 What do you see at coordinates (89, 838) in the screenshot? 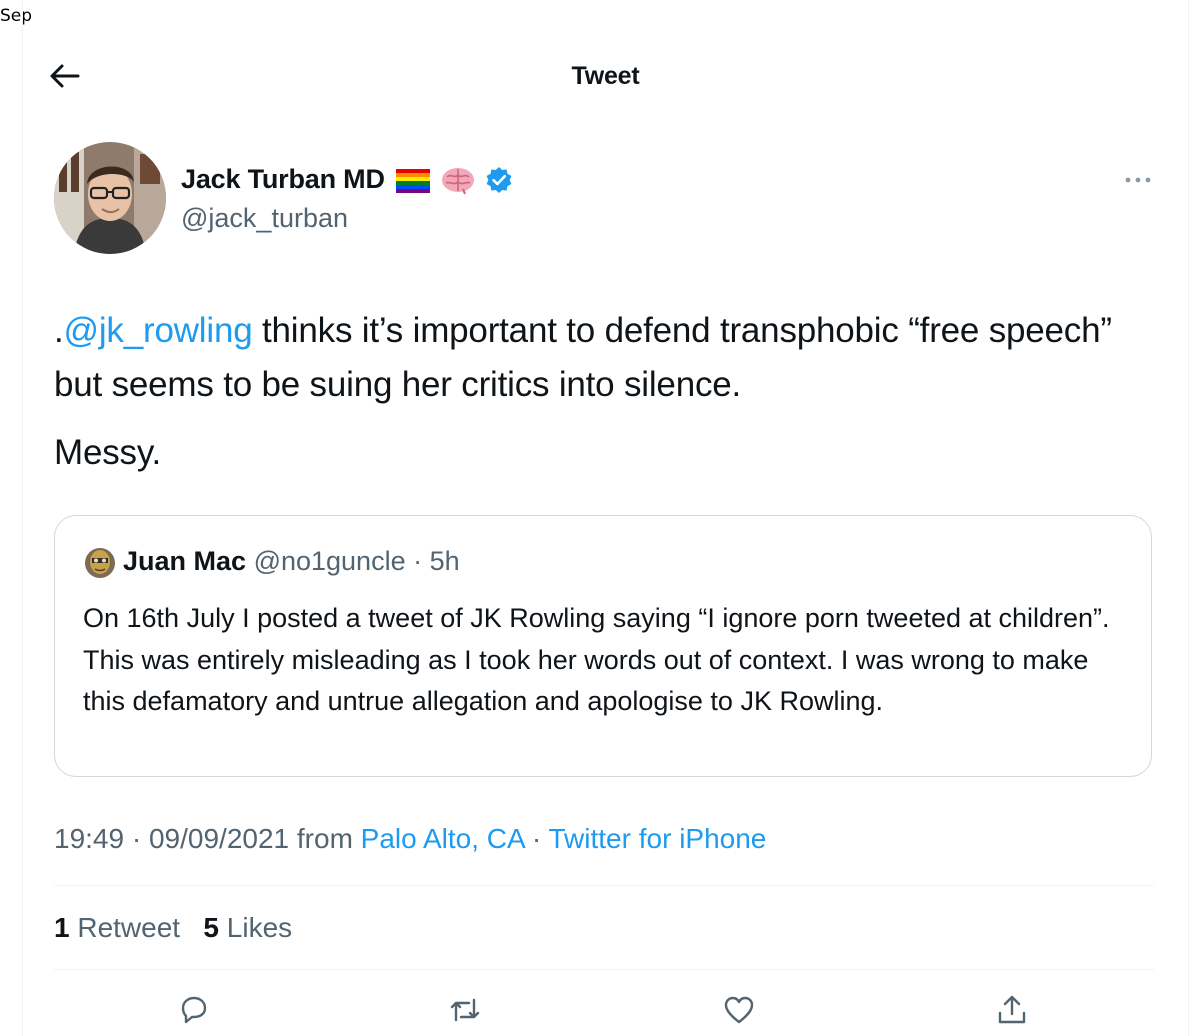
I see `tweet-time: 19:49` at bounding box center [89, 838].